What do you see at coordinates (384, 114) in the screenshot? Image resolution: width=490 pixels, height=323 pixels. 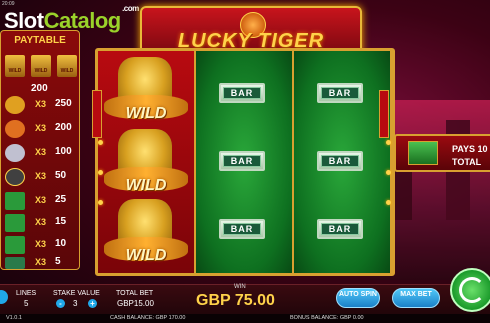 I see `right-banner-post` at bounding box center [384, 114].